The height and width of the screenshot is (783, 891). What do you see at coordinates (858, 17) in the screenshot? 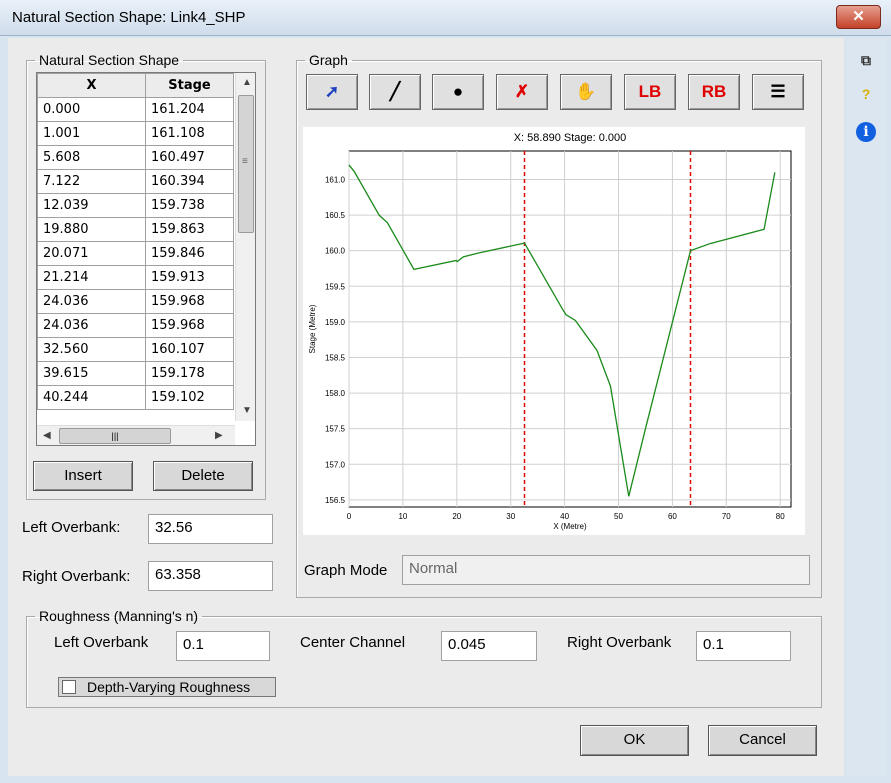
I see `close-button: ✕` at bounding box center [858, 17].